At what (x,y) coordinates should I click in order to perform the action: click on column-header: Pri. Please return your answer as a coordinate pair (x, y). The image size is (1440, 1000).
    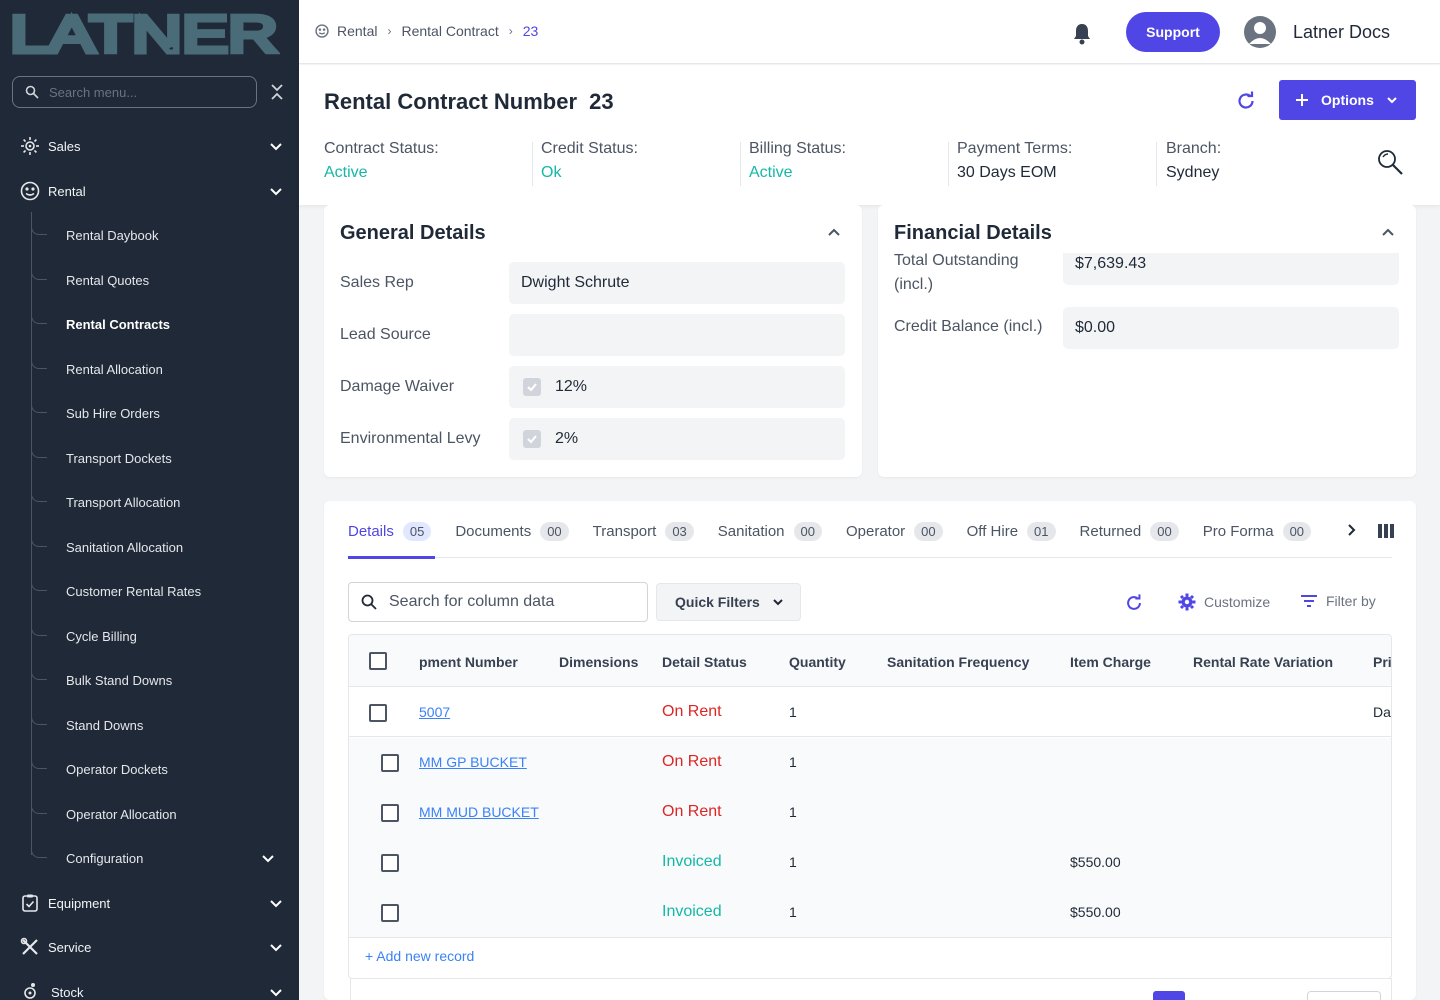
    Looking at the image, I should click on (1382, 662).